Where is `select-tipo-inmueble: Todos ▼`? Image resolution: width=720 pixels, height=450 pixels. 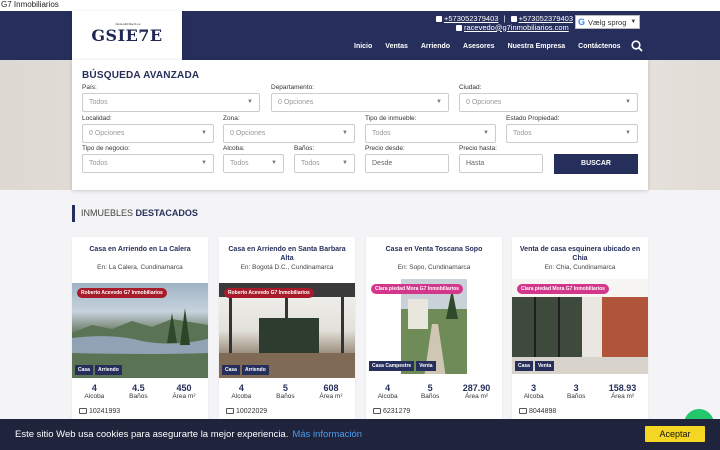 select-tipo-inmueble: Todos ▼ is located at coordinates (430, 133).